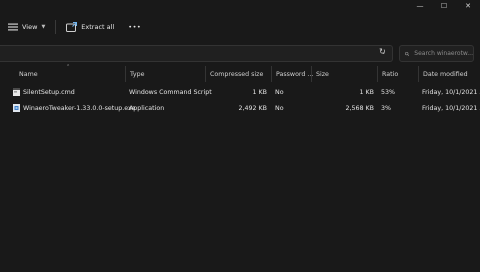 The height and width of the screenshot is (272, 480). Describe the element at coordinates (359, 108) in the screenshot. I see `file-size: 2,568 KB` at that location.